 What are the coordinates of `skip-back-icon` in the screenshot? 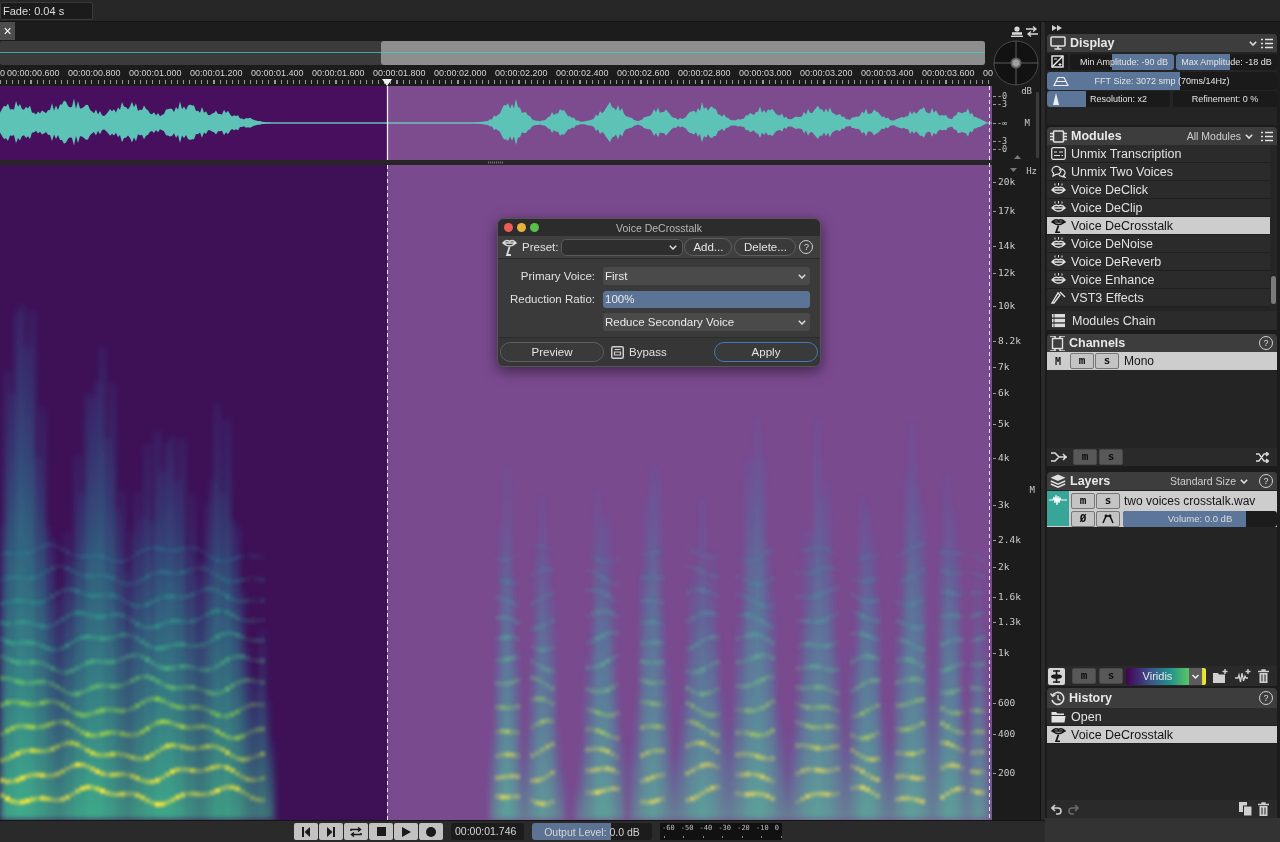 It's located at (306, 831).